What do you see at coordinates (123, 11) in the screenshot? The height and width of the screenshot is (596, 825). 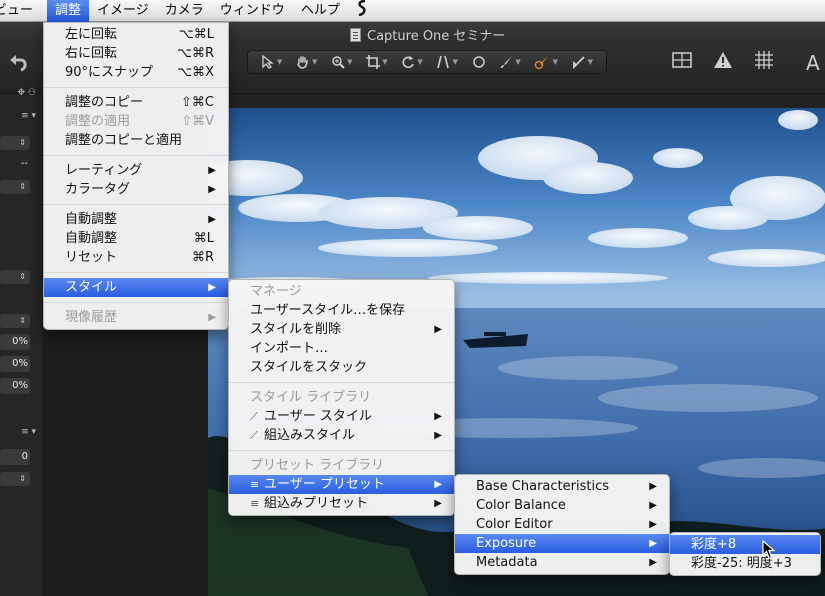 I see `menu-image: イメージ` at bounding box center [123, 11].